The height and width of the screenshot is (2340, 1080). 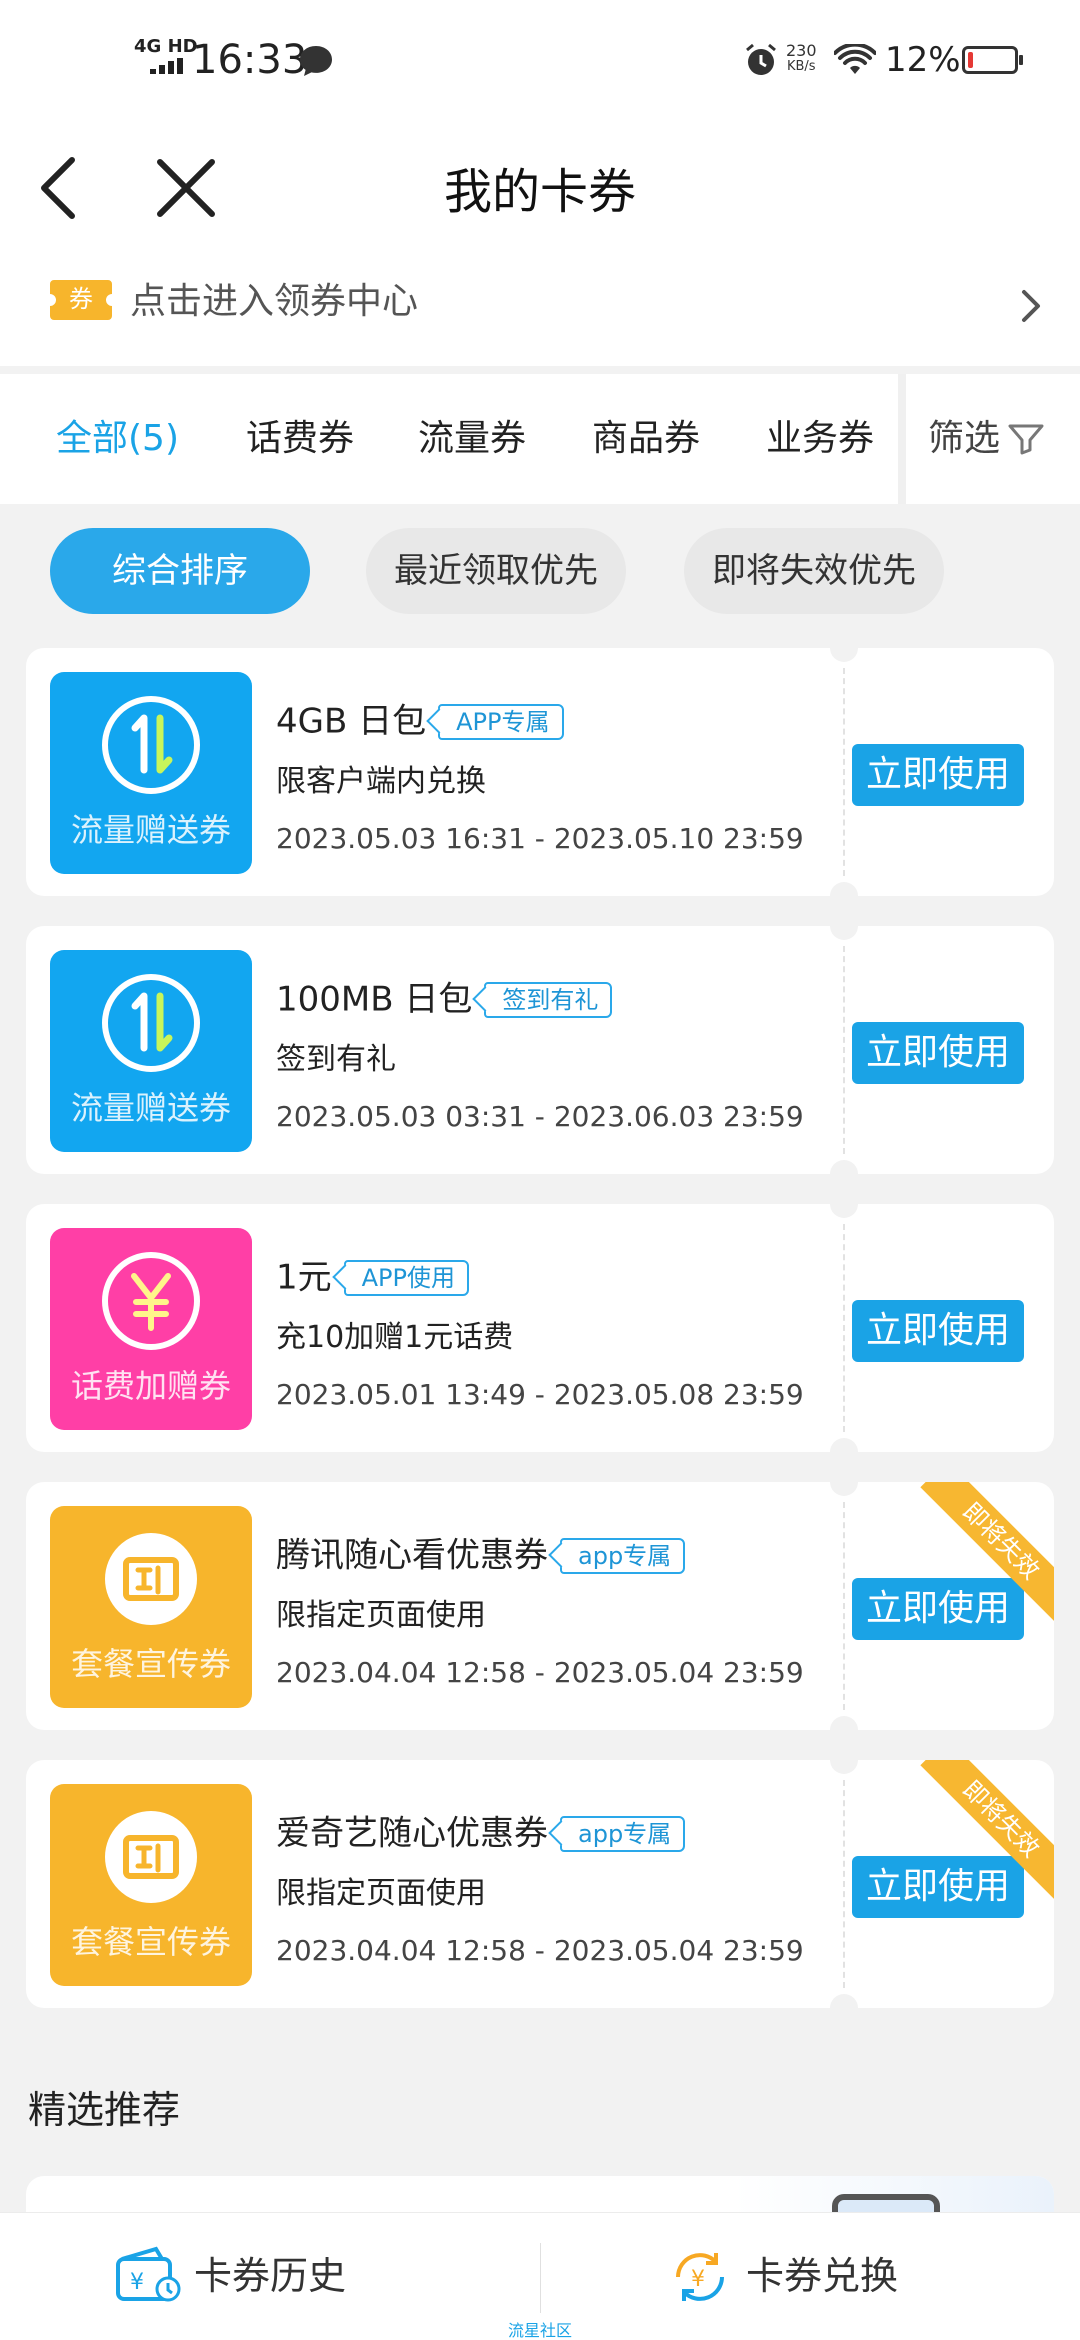 I want to click on page-title: 我的卡券, so click(x=539, y=192).